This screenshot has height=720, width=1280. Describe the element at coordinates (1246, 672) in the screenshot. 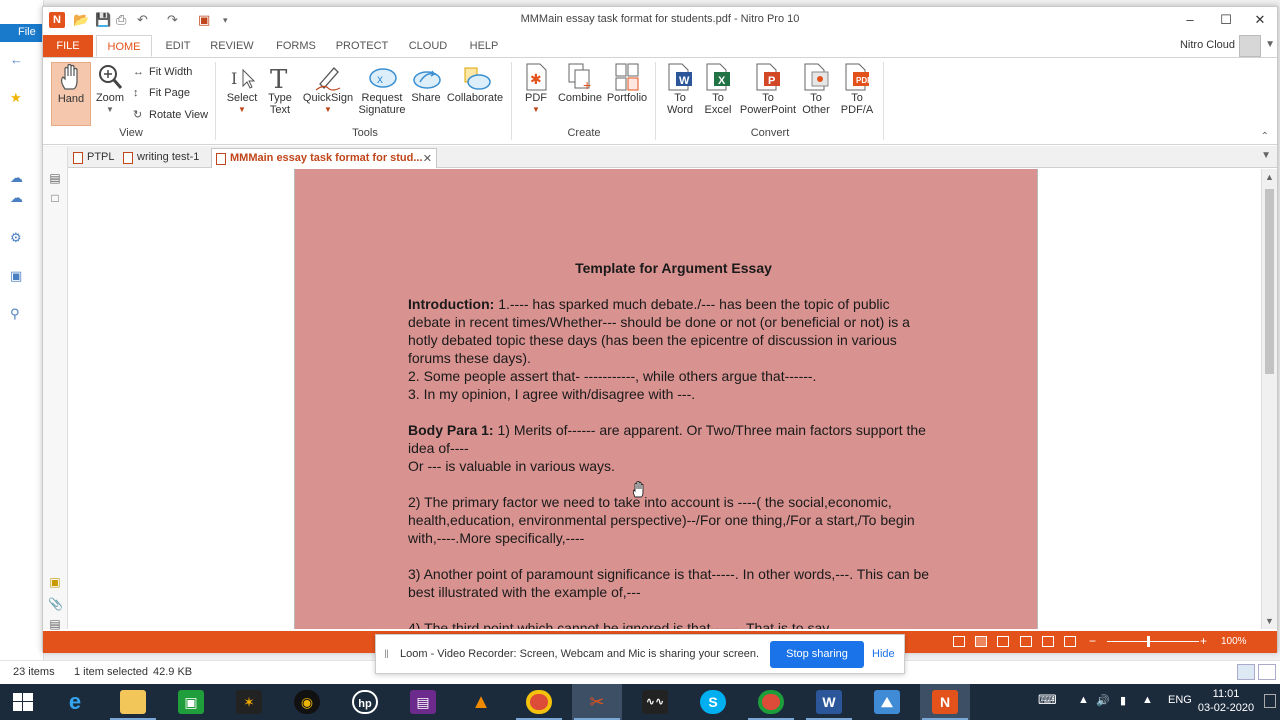

I see `details-view-button` at that location.